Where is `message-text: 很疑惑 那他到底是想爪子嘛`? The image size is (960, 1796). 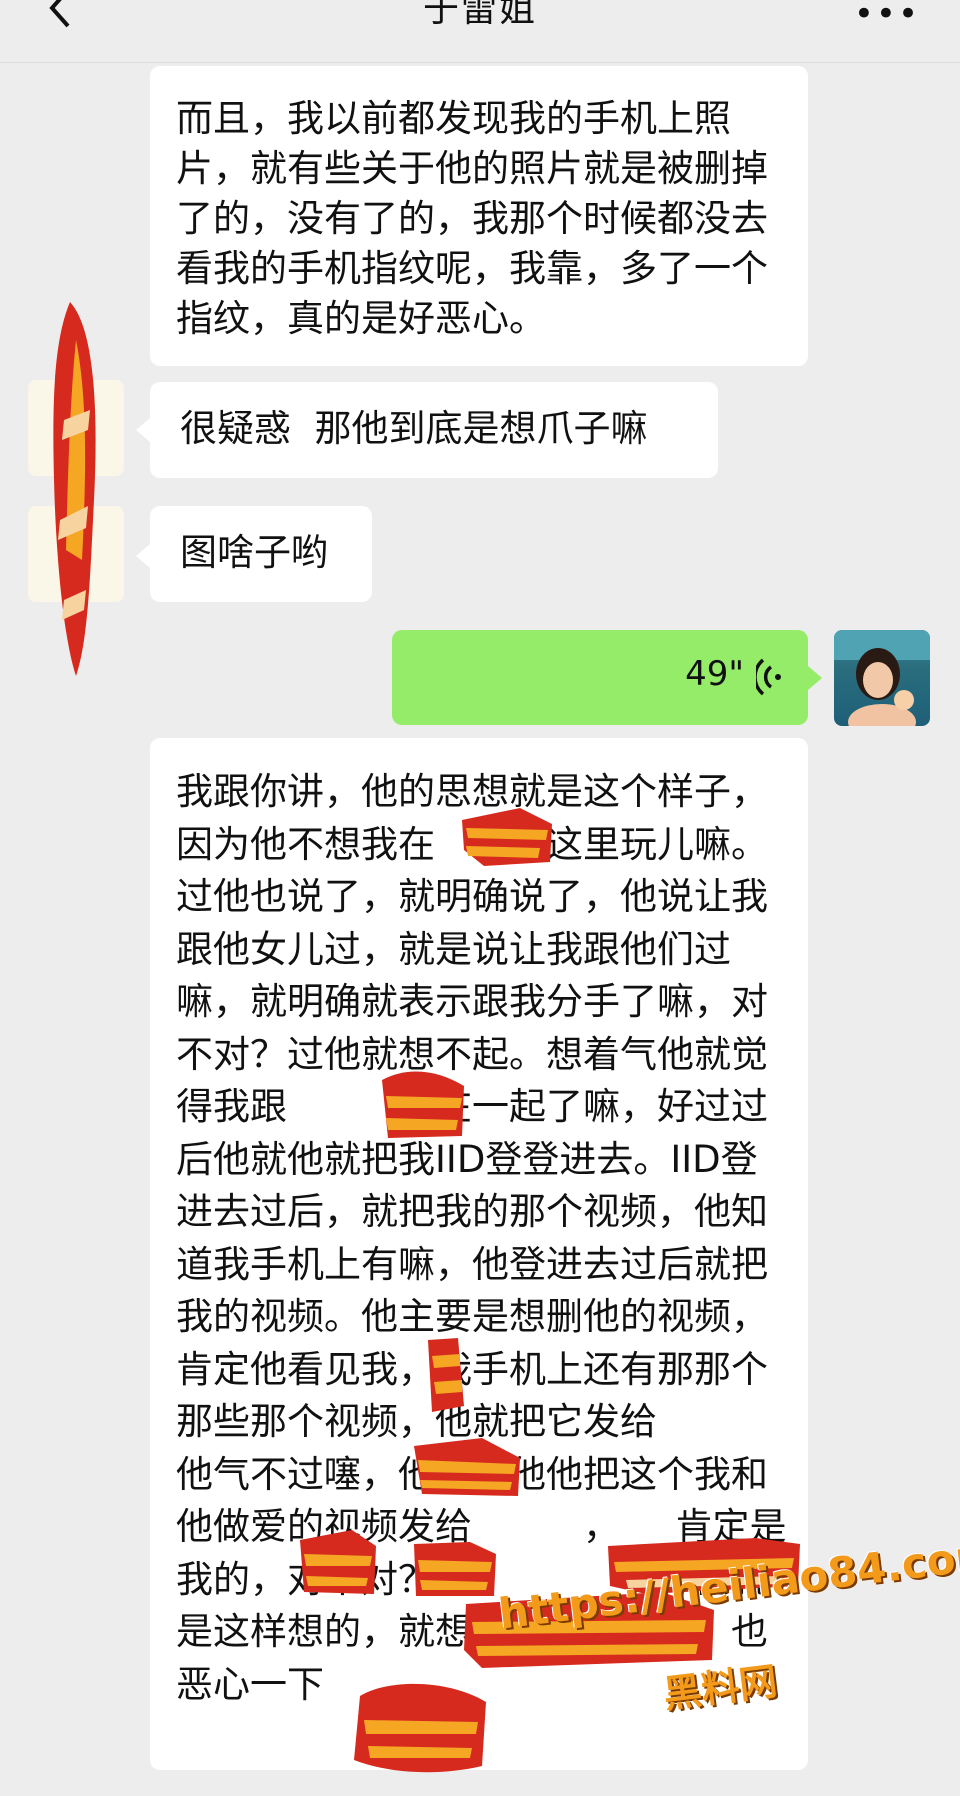 message-text: 很疑惑 那他到底是想爪子嘛 is located at coordinates (414, 428).